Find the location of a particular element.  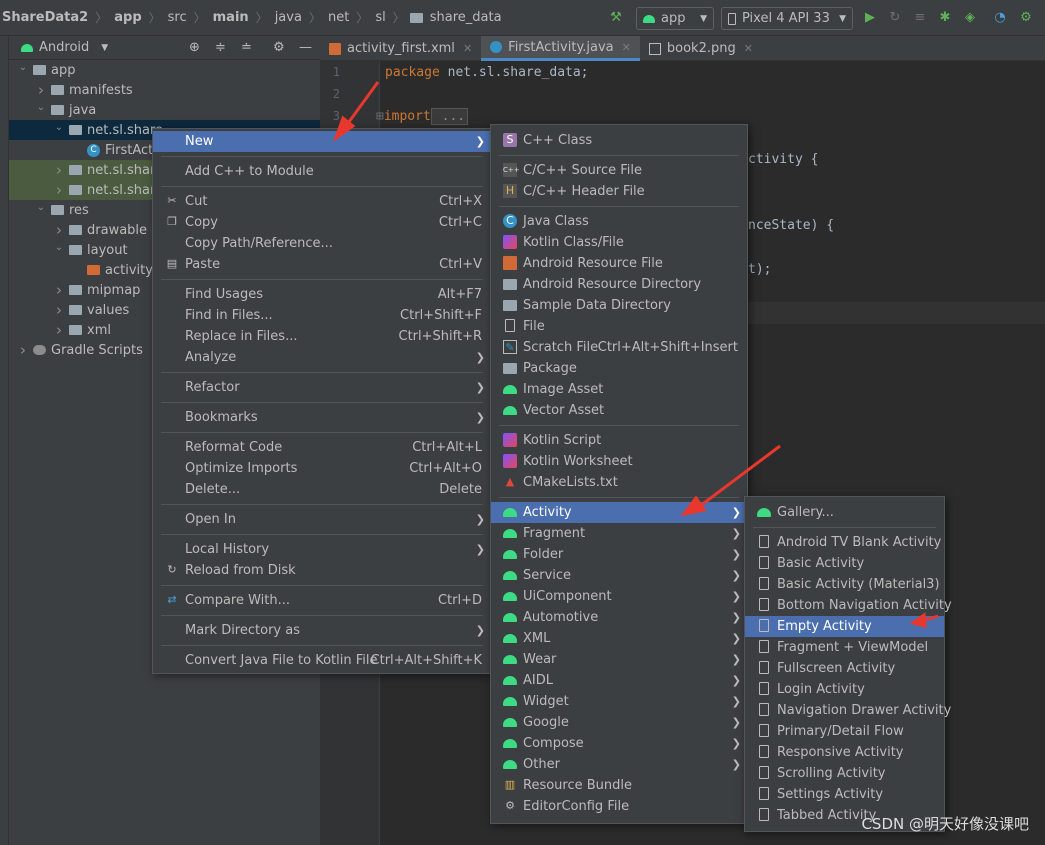

watermark: CSDN @明天好像没课吧 is located at coordinates (945, 824).